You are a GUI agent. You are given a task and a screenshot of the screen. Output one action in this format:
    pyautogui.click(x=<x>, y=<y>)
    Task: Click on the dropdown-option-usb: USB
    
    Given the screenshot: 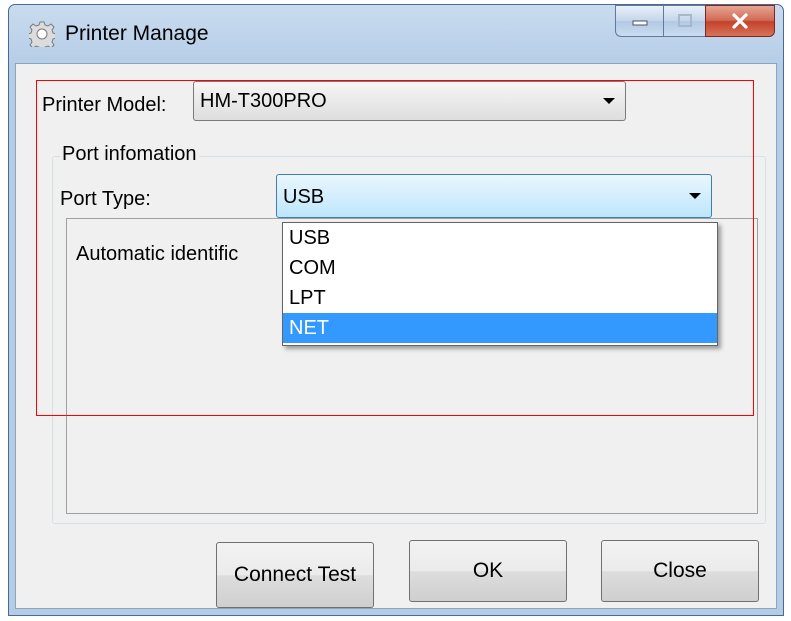 What is the action you would take?
    pyautogui.click(x=500, y=238)
    